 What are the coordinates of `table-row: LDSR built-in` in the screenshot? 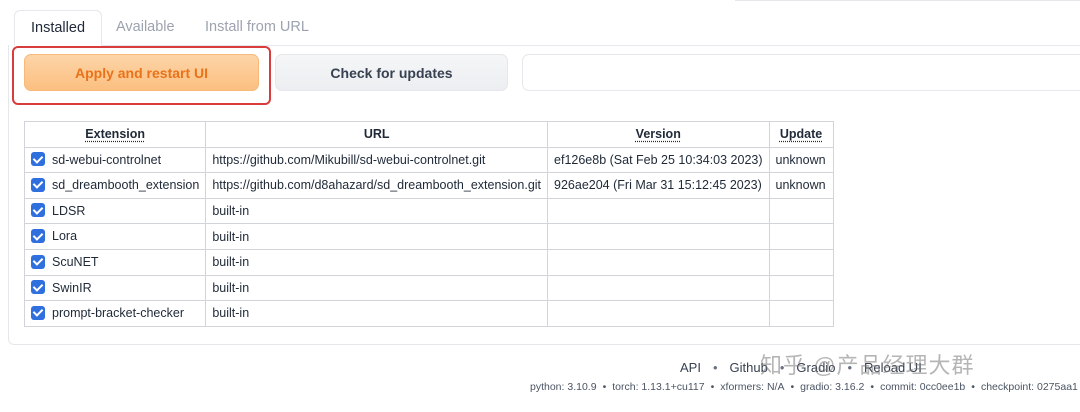 It's located at (428, 211).